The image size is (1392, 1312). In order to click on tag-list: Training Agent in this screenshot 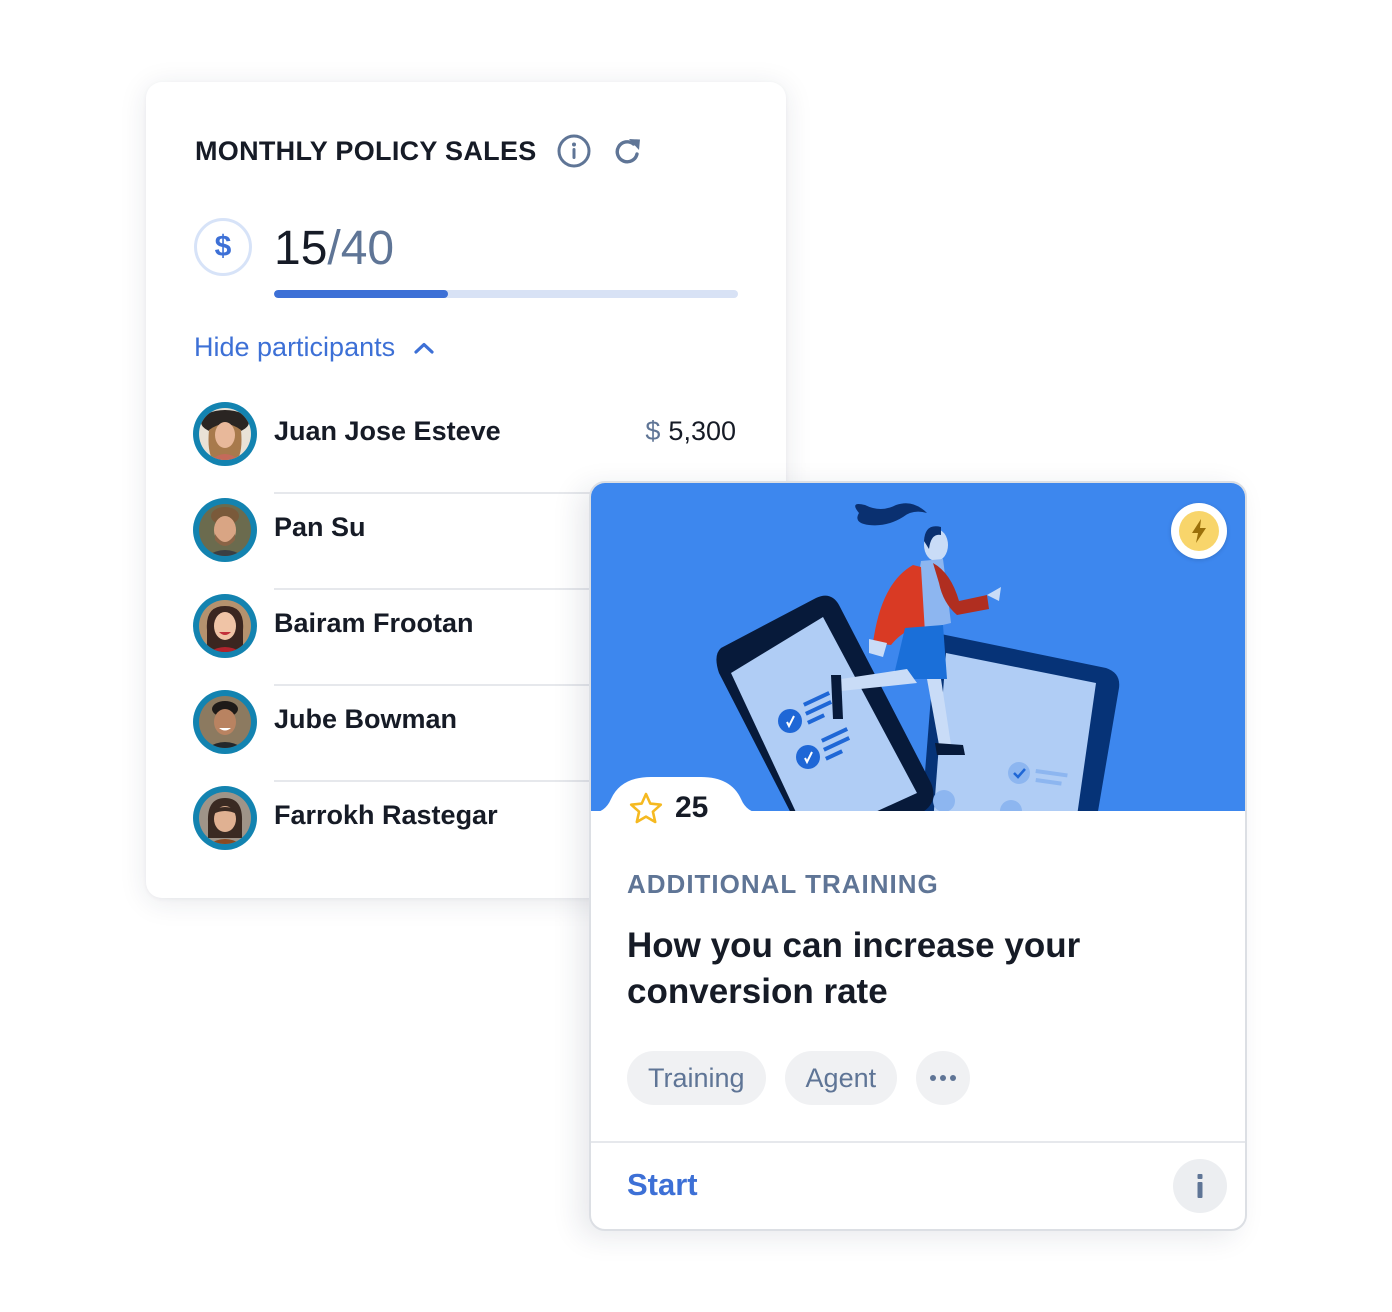, I will do `click(808, 1078)`.